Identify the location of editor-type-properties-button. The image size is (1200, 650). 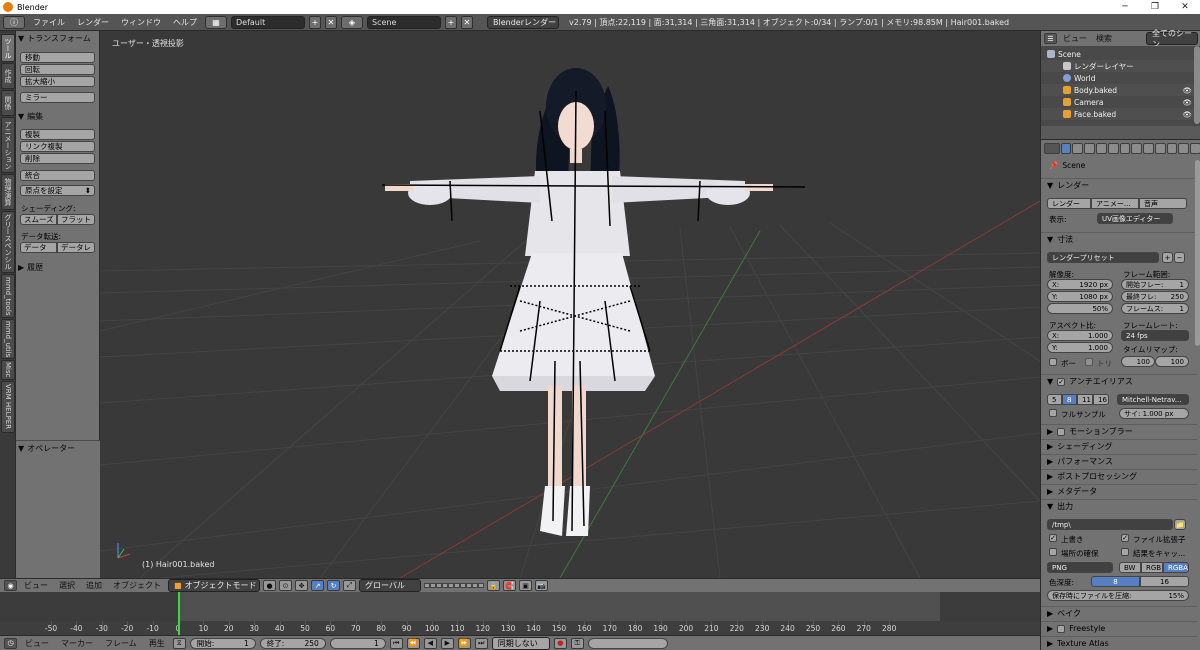
(1052, 148).